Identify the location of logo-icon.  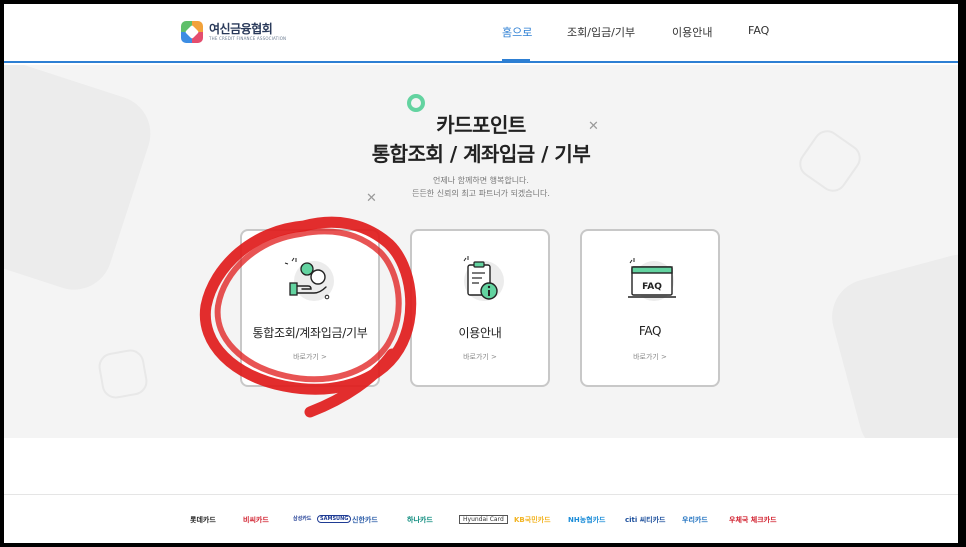
(192, 32).